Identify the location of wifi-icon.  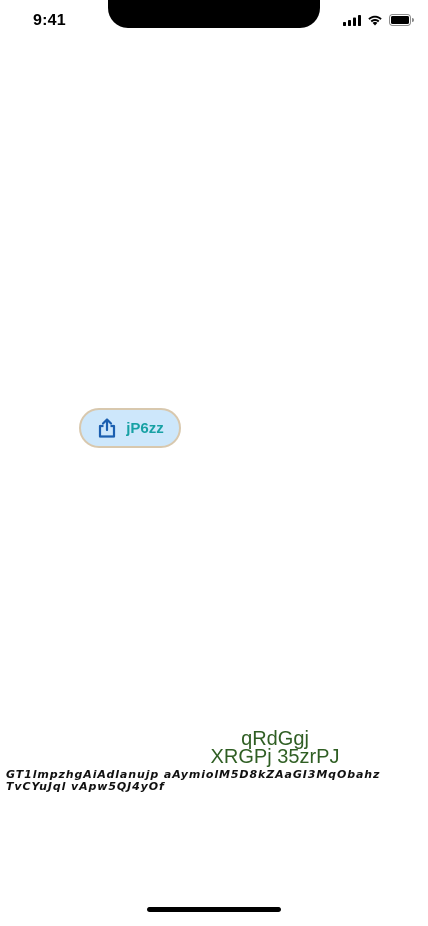
(375, 20).